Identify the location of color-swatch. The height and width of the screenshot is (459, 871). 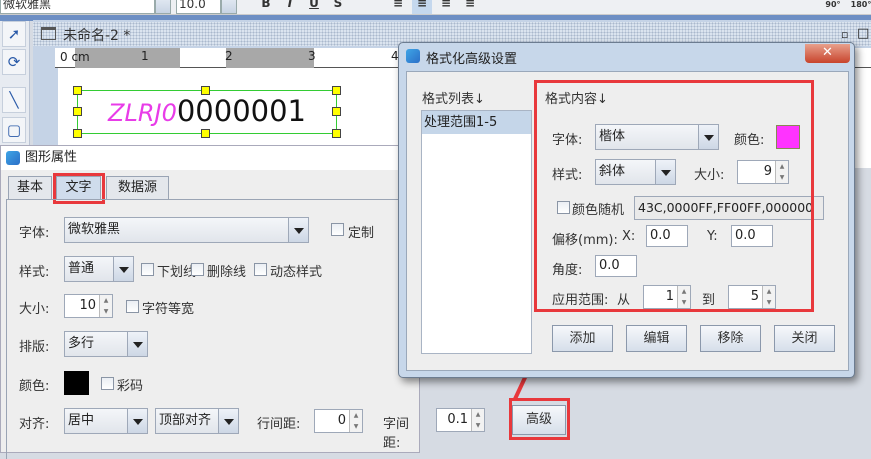
(76, 383).